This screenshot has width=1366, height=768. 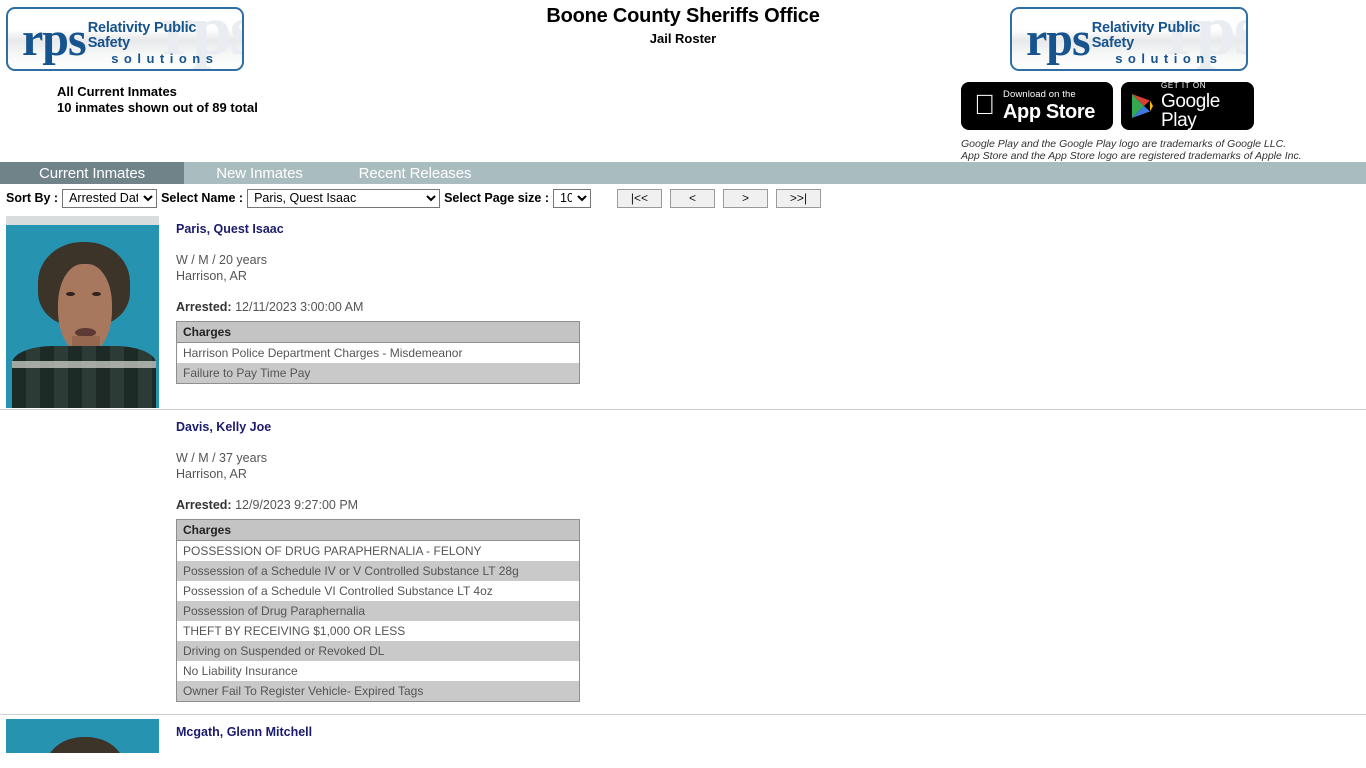 I want to click on inmate-name-link: Mcgath, Glenn Mitchell, so click(x=244, y=732).